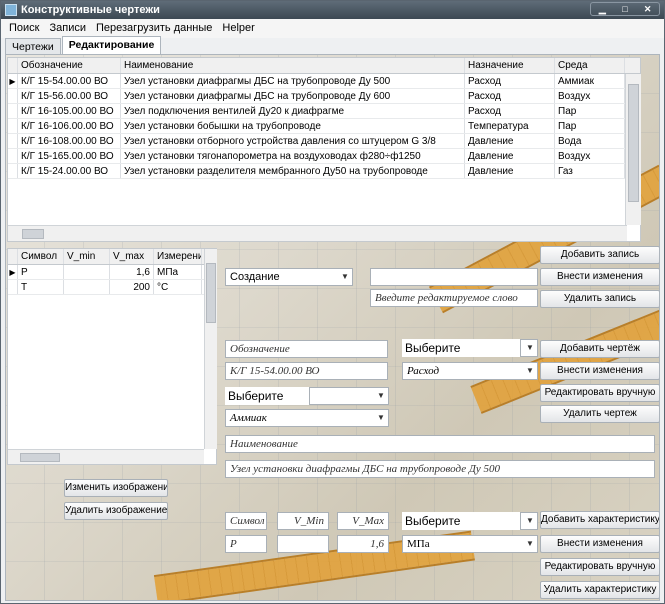 Image resolution: width=665 pixels, height=604 pixels. I want to click on menu-item-search: Поиск, so click(24, 28).